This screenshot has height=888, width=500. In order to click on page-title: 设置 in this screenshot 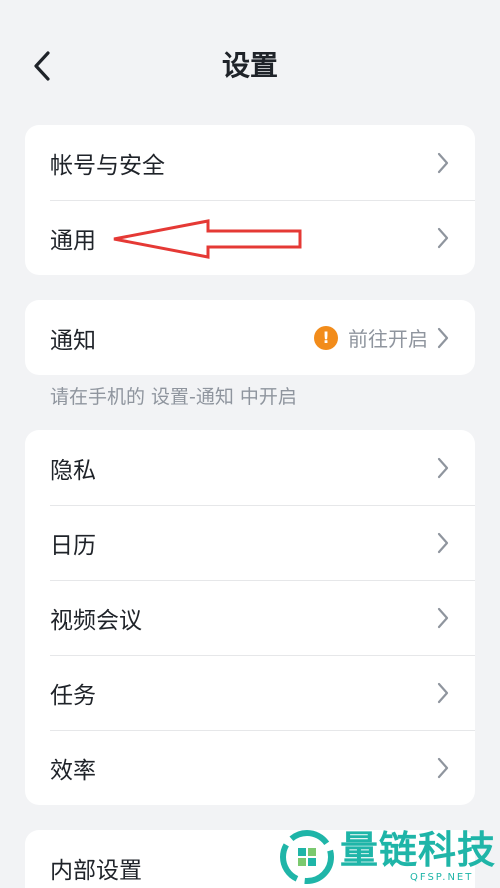, I will do `click(249, 65)`.